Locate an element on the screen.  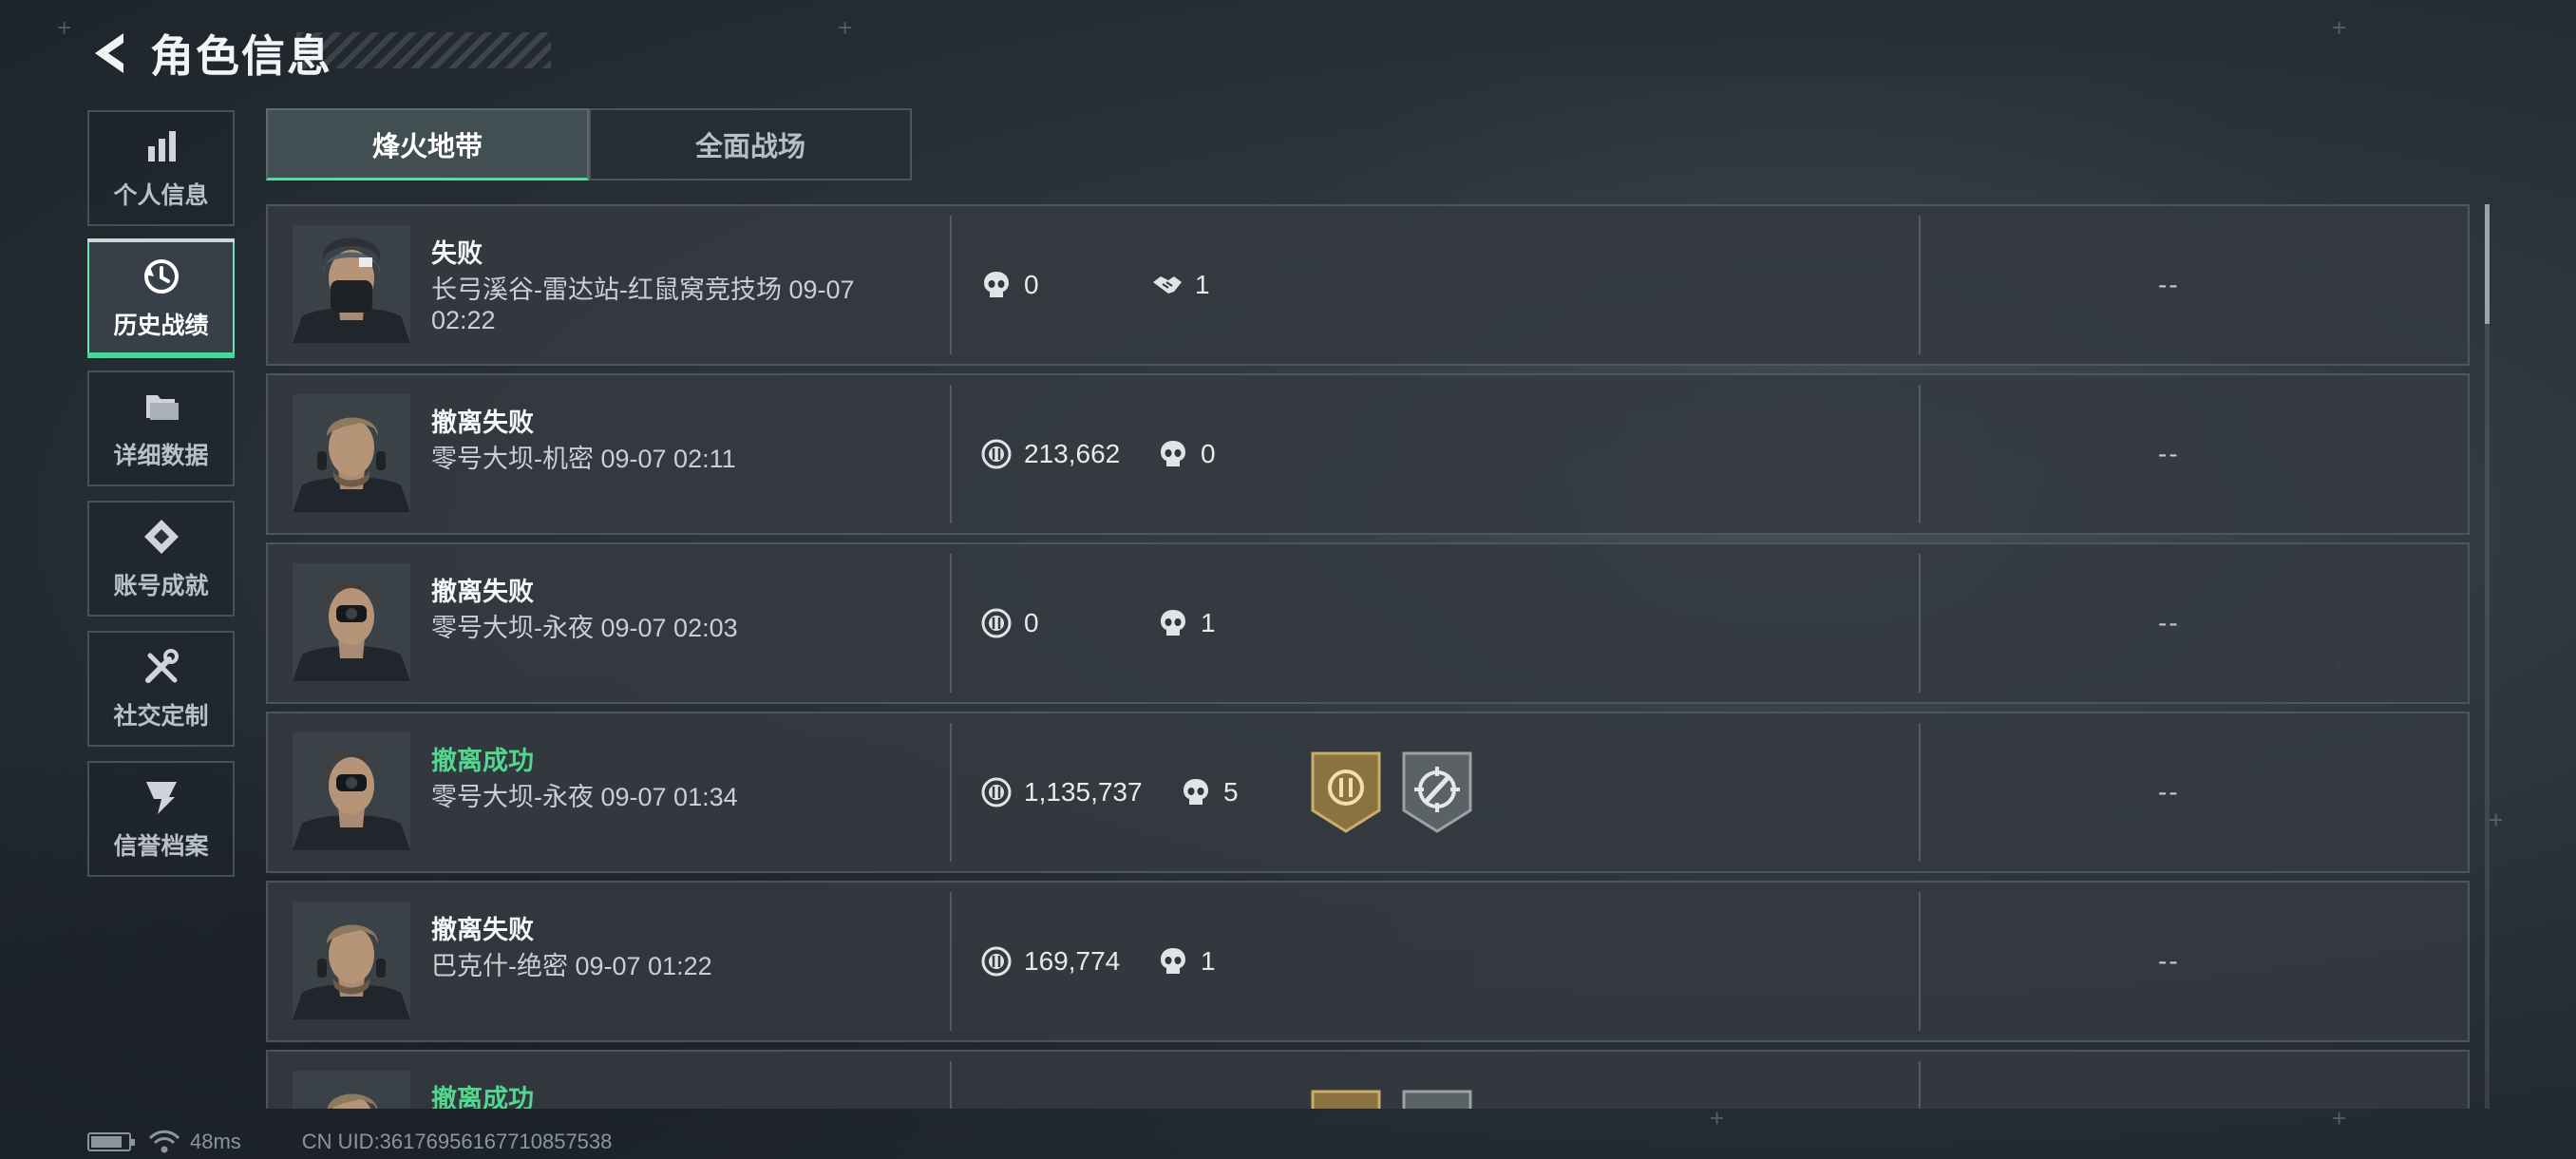
match-detail: 零号大坝-永夜 09-07 01:34 is located at coordinates (584, 797).